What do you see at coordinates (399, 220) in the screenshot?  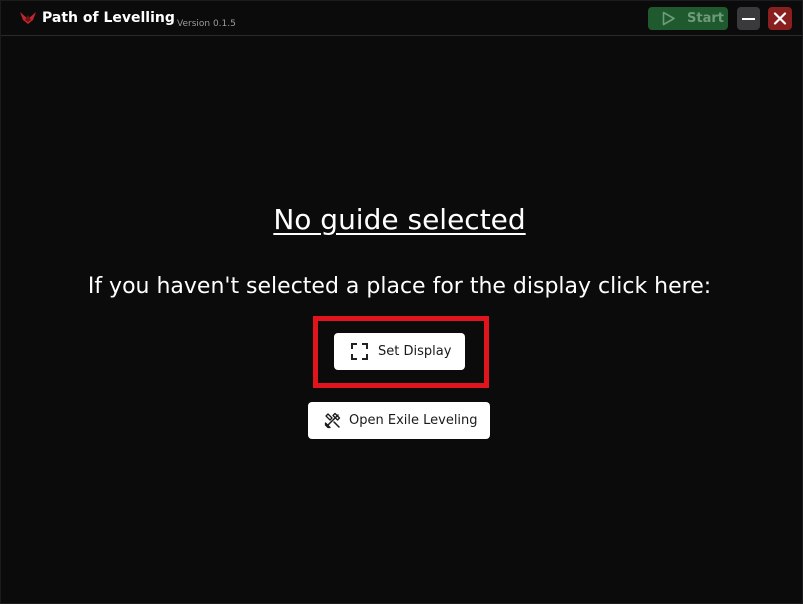 I see `no-guide-heading: No guide selected` at bounding box center [399, 220].